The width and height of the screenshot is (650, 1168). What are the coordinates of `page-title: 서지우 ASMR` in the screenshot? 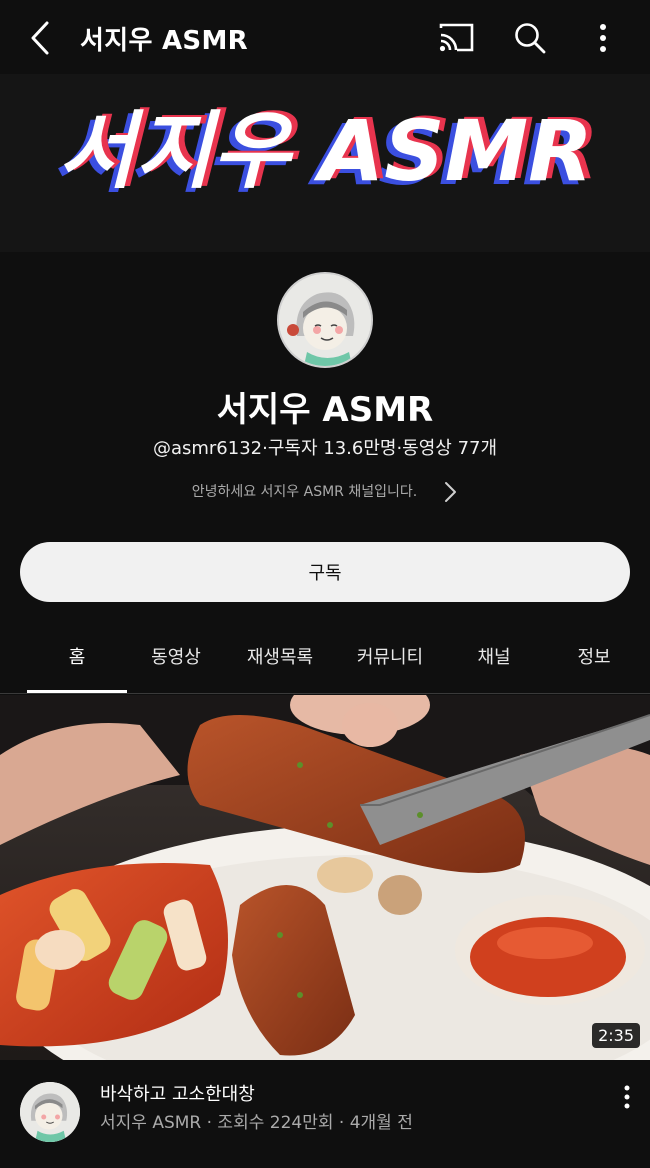 It's located at (164, 41).